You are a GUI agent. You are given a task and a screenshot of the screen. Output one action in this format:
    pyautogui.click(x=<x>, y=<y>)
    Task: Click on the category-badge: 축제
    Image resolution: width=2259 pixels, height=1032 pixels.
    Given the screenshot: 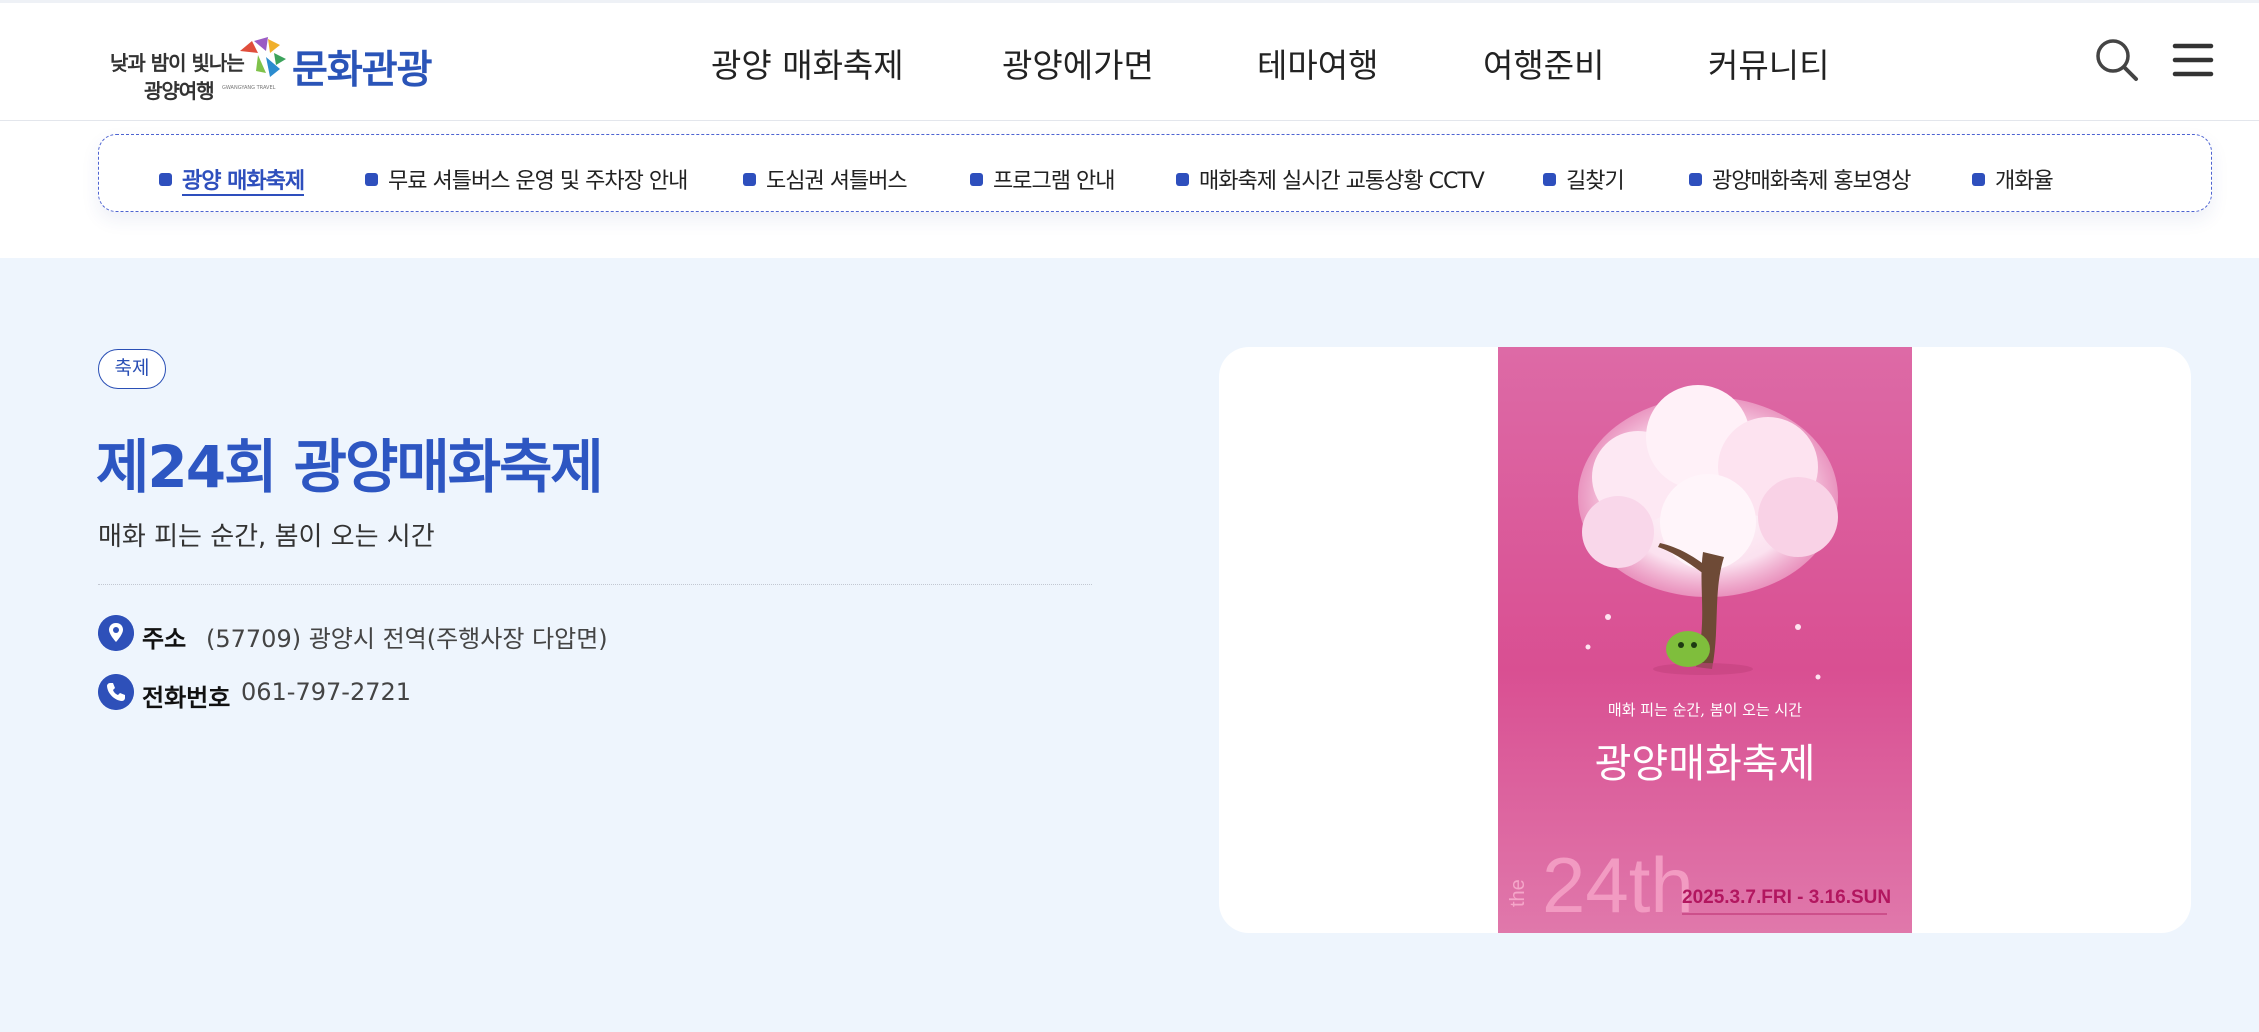 What is the action you would take?
    pyautogui.click(x=132, y=369)
    